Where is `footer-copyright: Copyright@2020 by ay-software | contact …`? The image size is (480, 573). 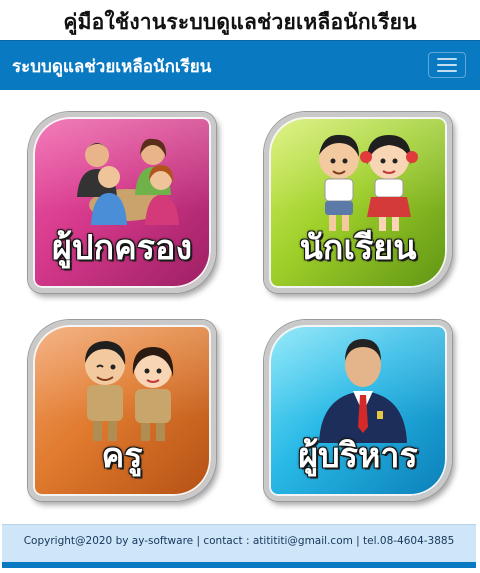 footer-copyright: Copyright@2020 by ay-software | contact … is located at coordinates (239, 541).